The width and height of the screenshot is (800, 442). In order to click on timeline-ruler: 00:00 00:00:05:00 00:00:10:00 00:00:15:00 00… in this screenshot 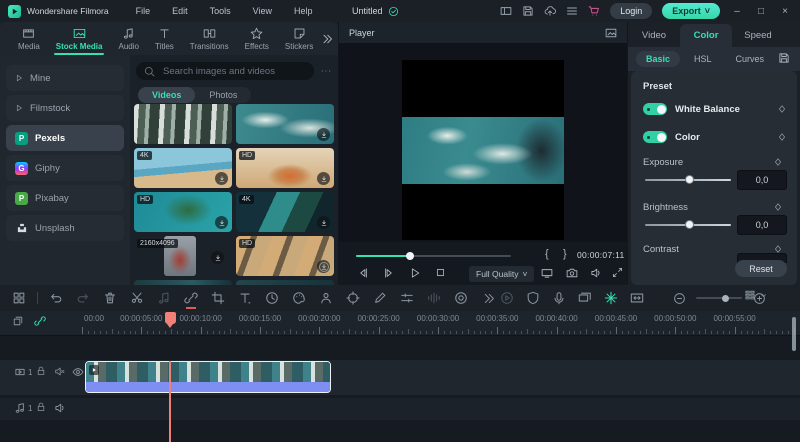, I will do `click(400, 323)`.